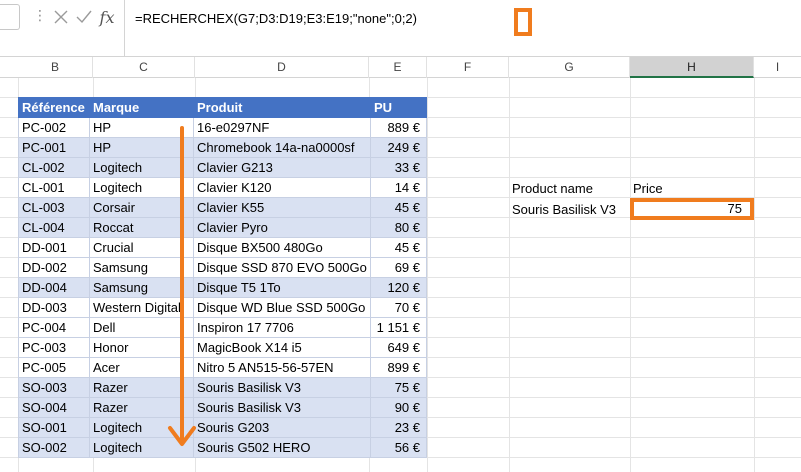 The height and width of the screenshot is (472, 801). I want to click on cell-unit-price: 33 €, so click(398, 167).